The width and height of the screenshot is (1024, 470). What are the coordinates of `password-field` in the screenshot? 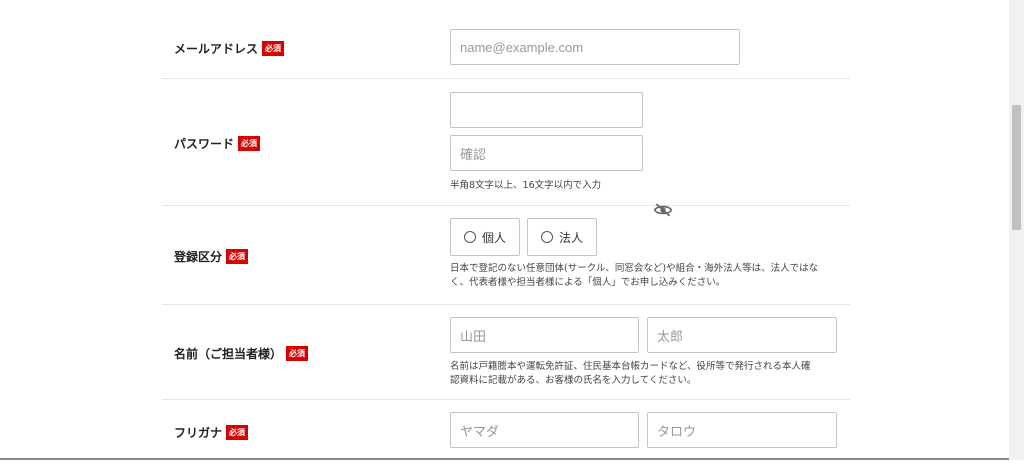 It's located at (546, 110).